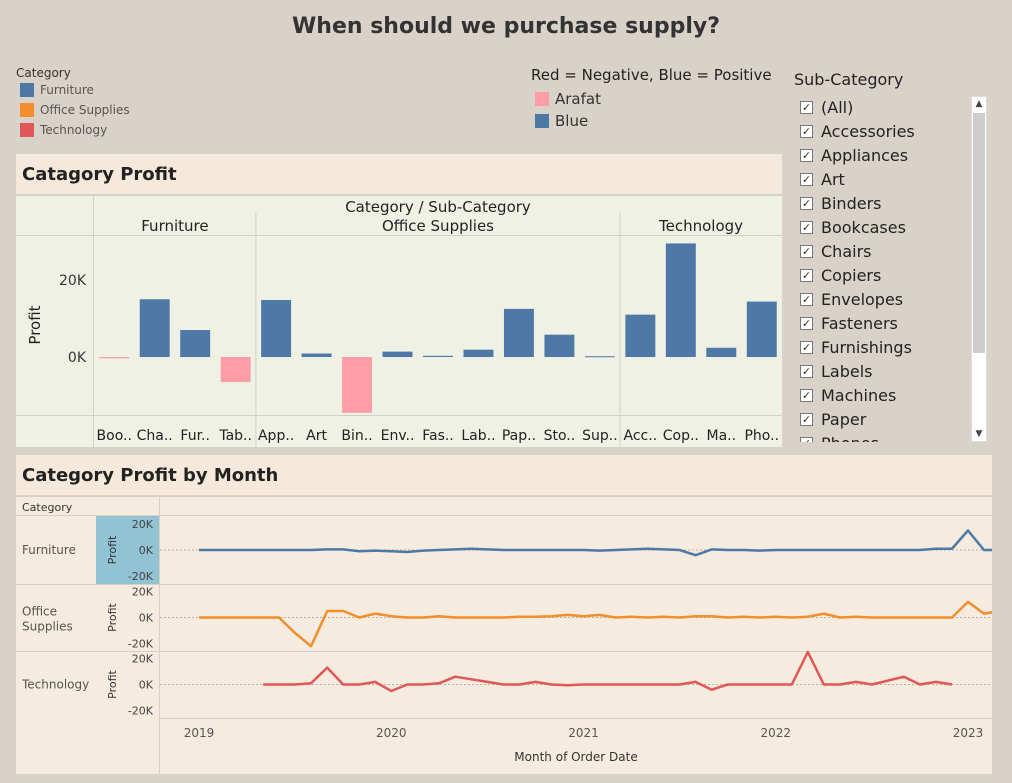 The width and height of the screenshot is (1012, 783). I want to click on filter-item-phones: ✓ Phones, so click(882, 436).